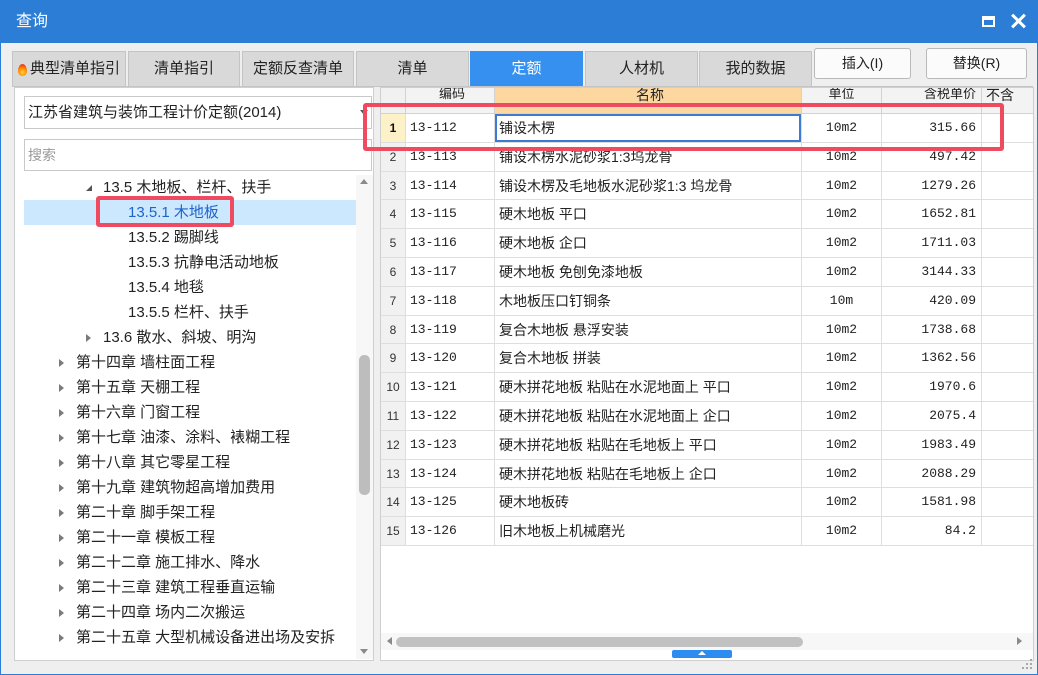  What do you see at coordinates (450, 272) in the screenshot?
I see `code-cell: 13-117` at bounding box center [450, 272].